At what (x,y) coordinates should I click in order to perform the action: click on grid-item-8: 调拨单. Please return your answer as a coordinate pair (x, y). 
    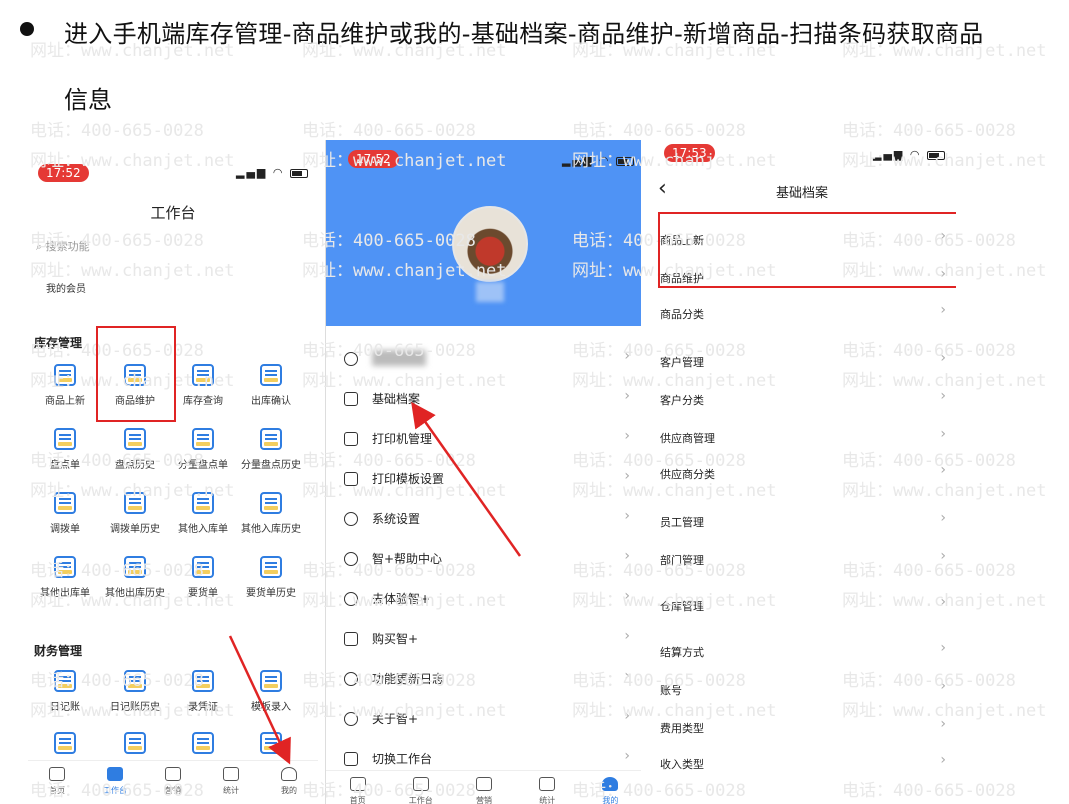
    Looking at the image, I should click on (65, 513).